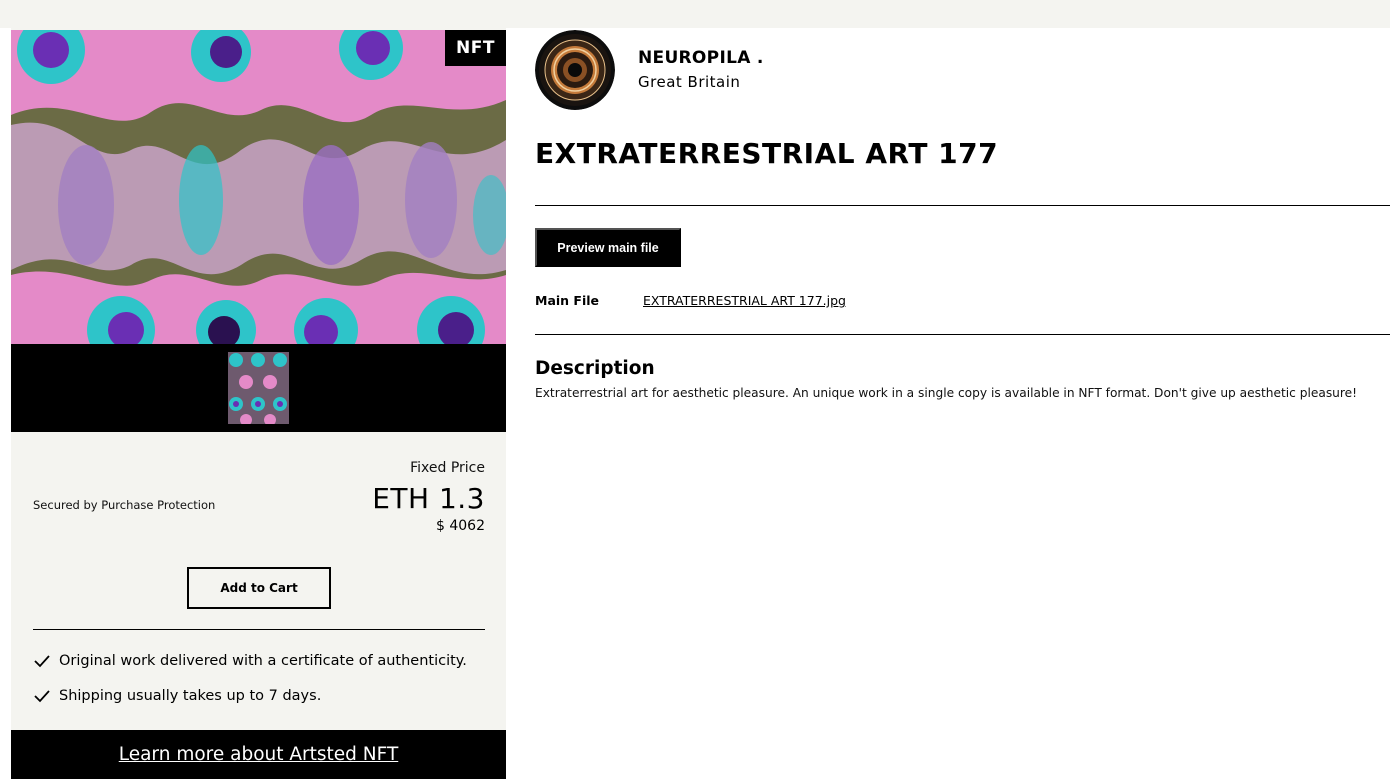  What do you see at coordinates (190, 696) in the screenshot?
I see `feature-text: Shipping usually takes up to 7 days.` at bounding box center [190, 696].